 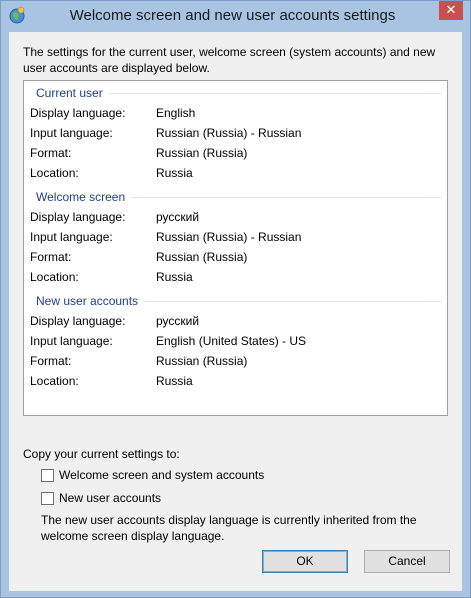 What do you see at coordinates (47, 498) in the screenshot?
I see `new-user-accounts-checkbox` at bounding box center [47, 498].